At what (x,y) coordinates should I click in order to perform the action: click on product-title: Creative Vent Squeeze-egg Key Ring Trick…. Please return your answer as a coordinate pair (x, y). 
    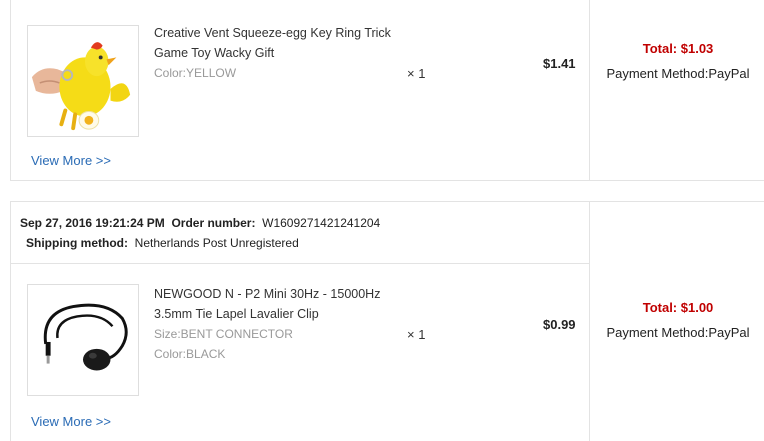
    Looking at the image, I should click on (274, 43).